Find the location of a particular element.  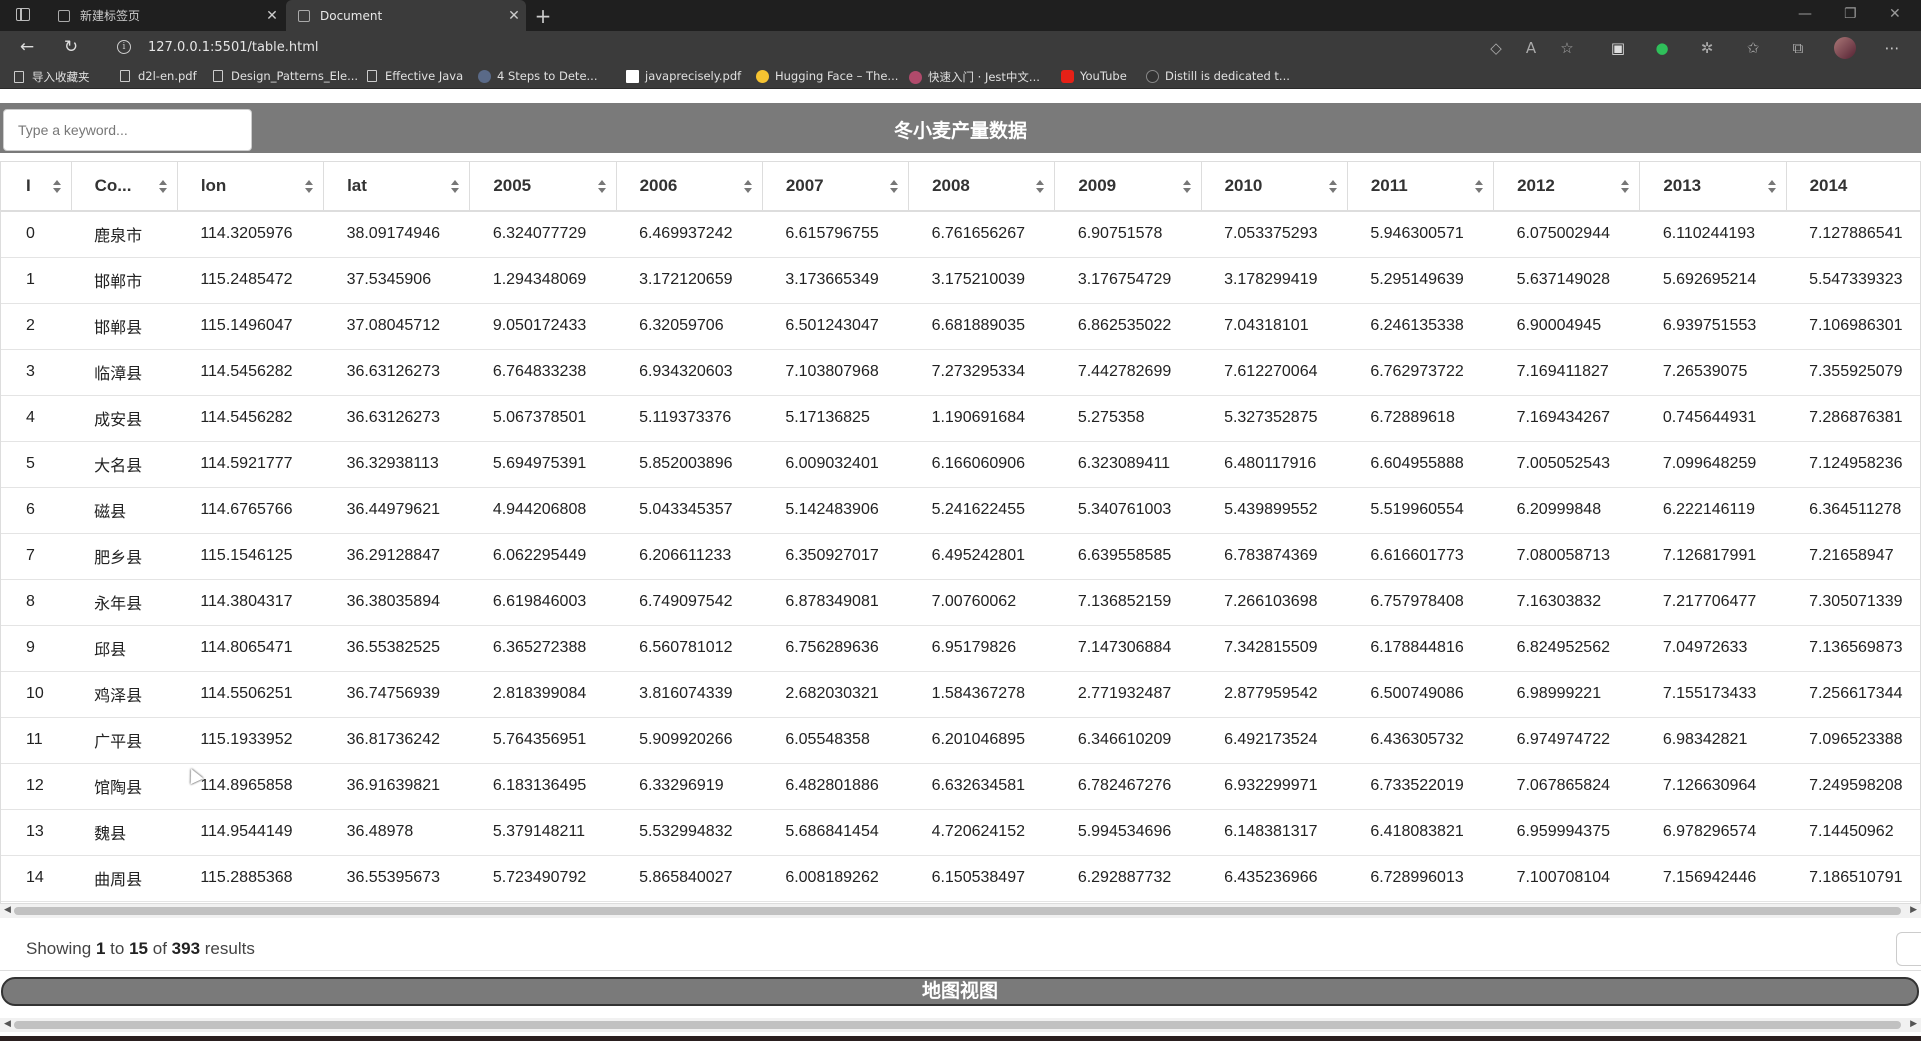

restore-icon: ❐ is located at coordinates (1850, 14).